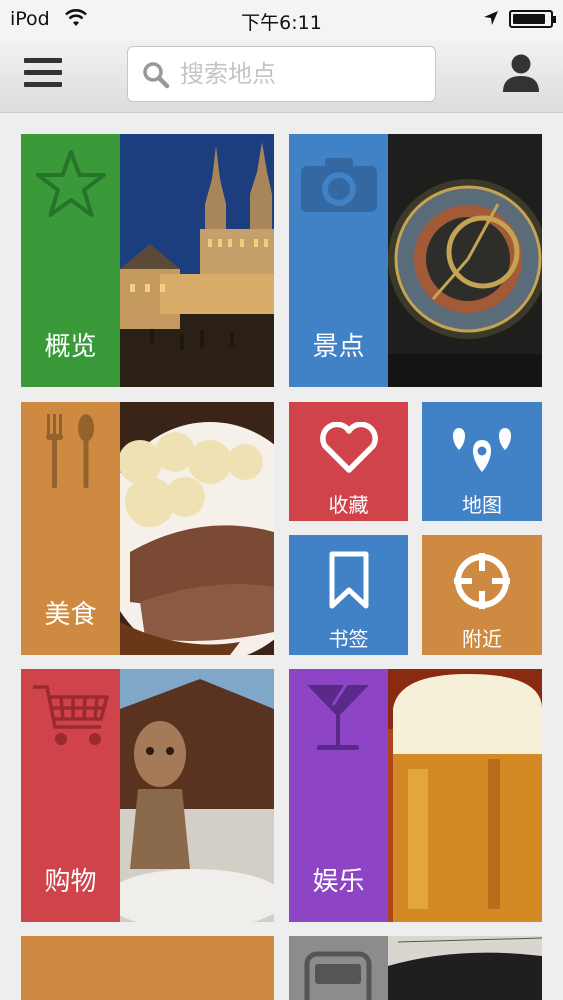 The image size is (563, 1000). I want to click on favorites-label: 收藏, so click(348, 505).